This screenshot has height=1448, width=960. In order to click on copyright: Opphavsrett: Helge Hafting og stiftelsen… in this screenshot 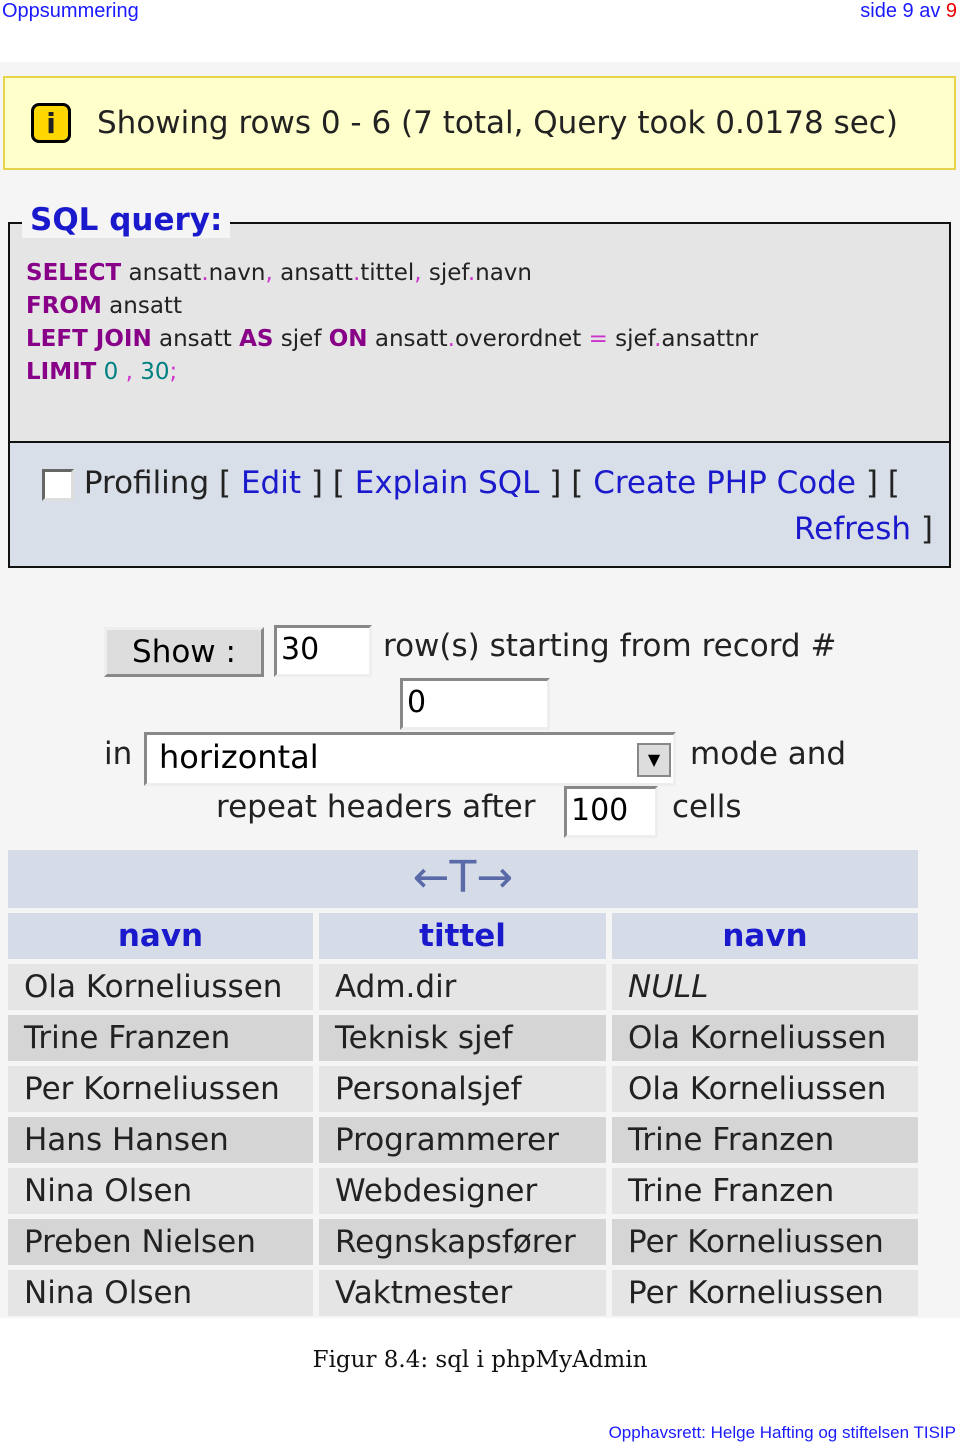, I will do `click(782, 1433)`.